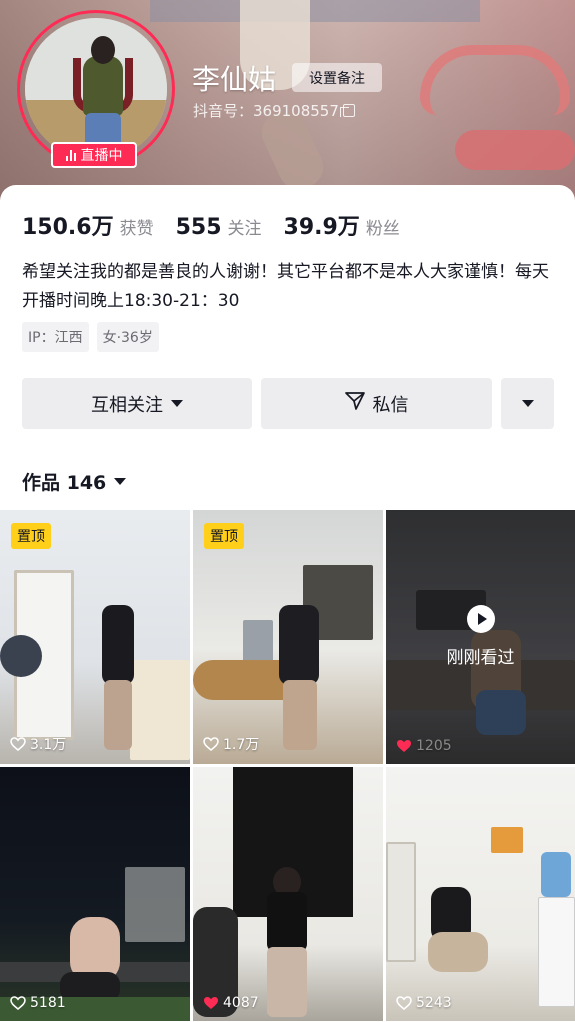 The width and height of the screenshot is (575, 1022). What do you see at coordinates (241, 1003) in the screenshot?
I see `like-count-value: 4087` at bounding box center [241, 1003].